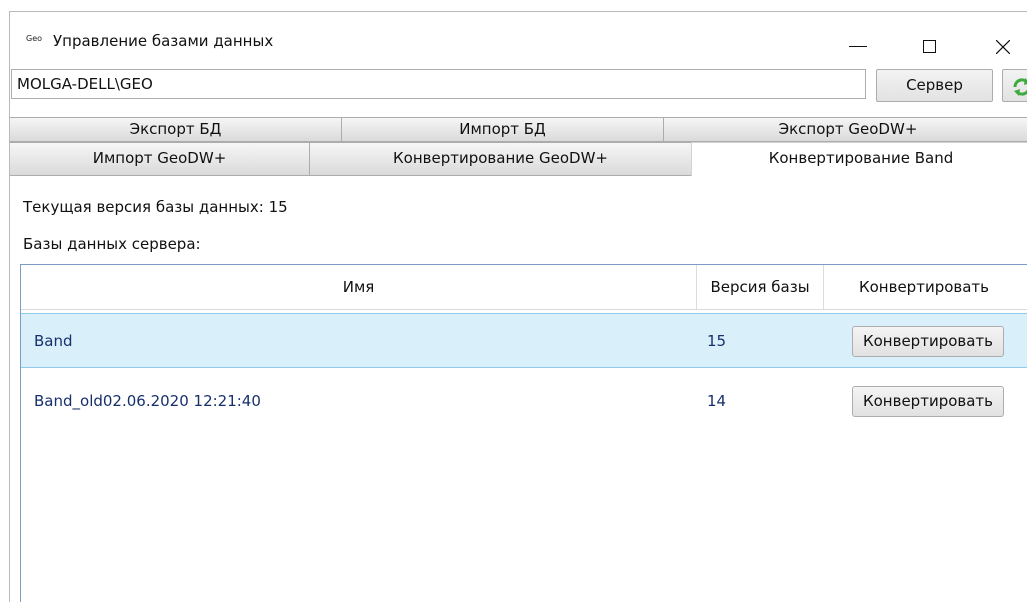 Image resolution: width=1027 pixels, height=602 pixels. I want to click on grid-header: Имя Версия базы Конвертировать, so click(524, 287).